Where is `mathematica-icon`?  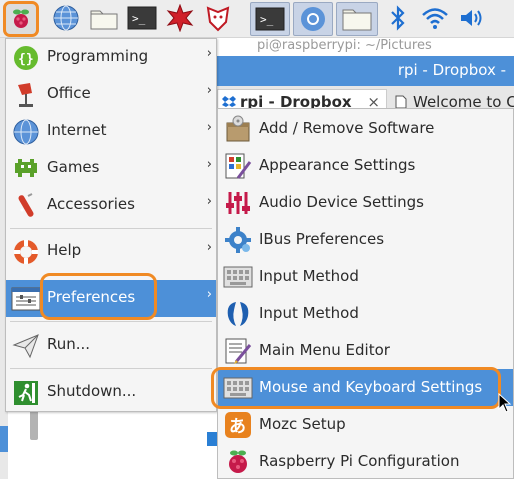 mathematica-icon is located at coordinates (180, 18).